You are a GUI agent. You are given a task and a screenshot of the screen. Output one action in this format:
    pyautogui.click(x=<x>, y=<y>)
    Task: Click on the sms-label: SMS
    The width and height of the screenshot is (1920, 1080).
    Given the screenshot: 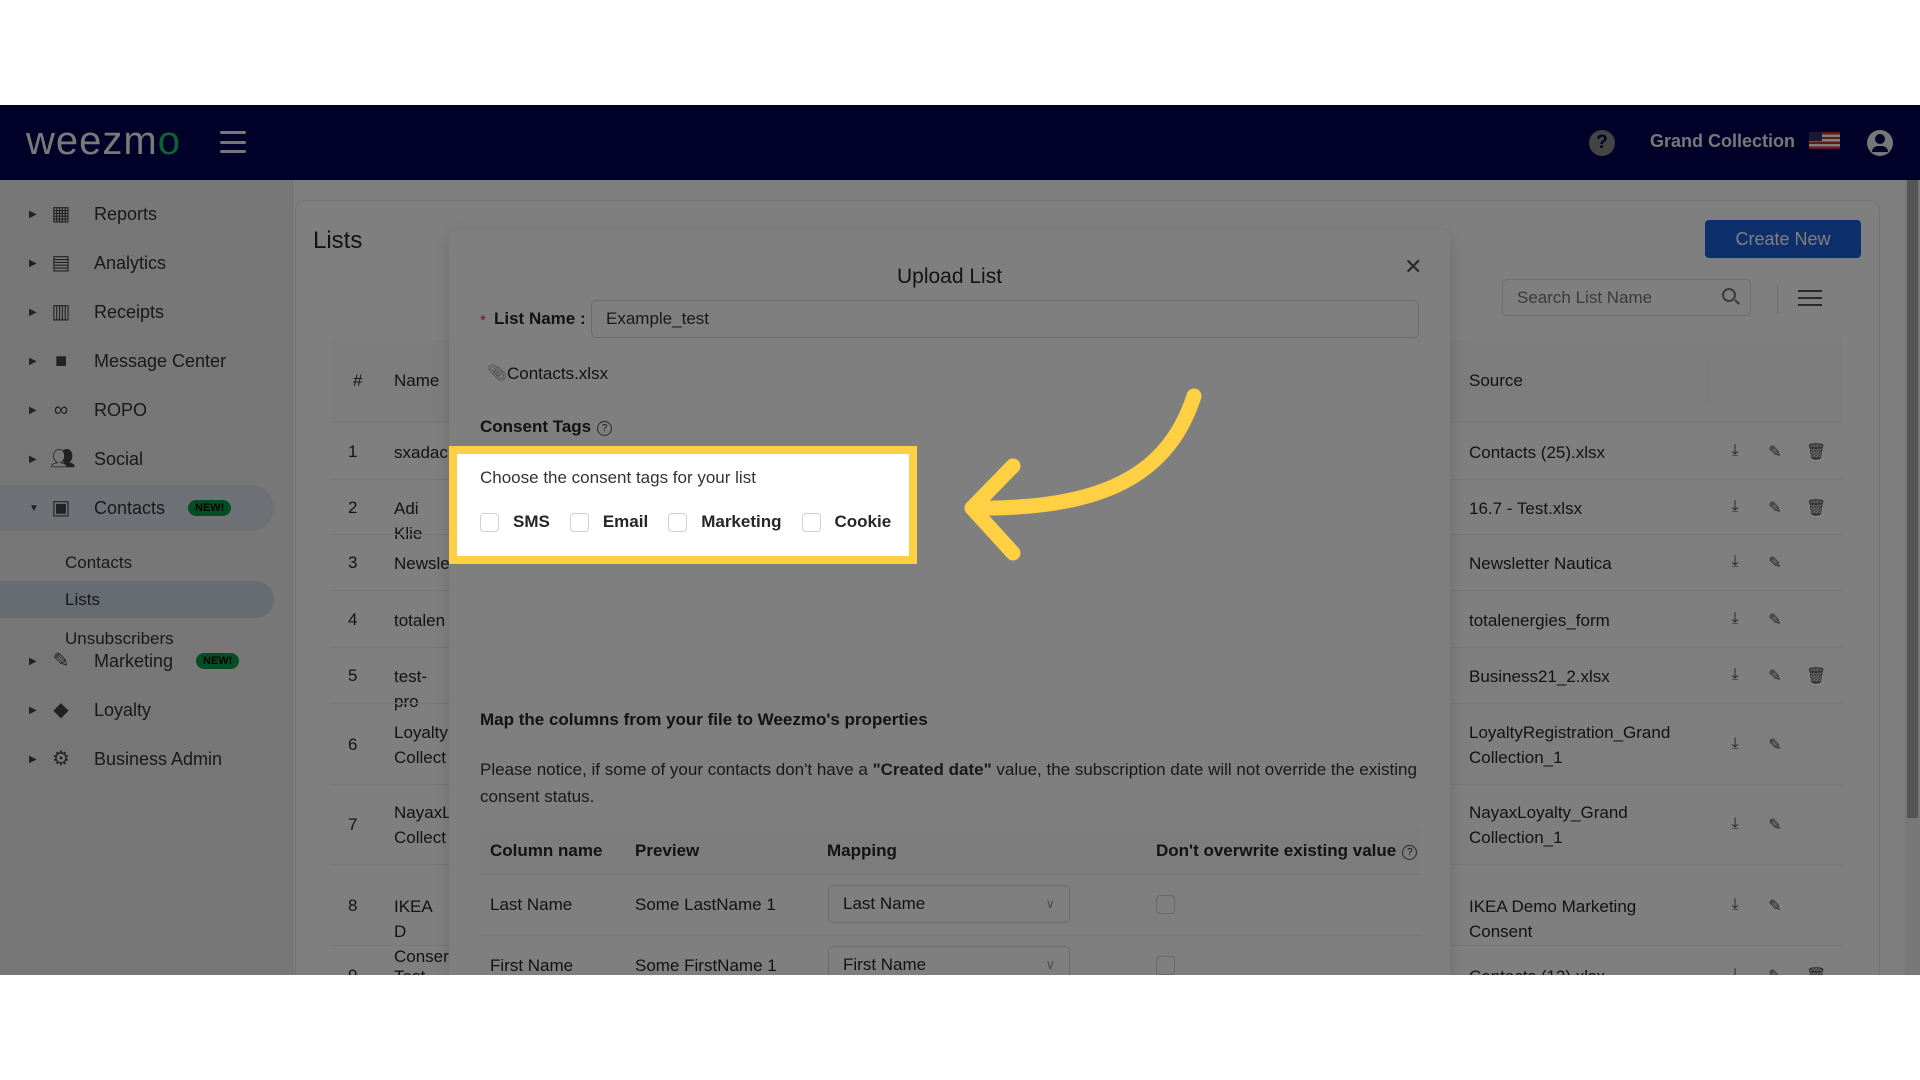 What is the action you would take?
    pyautogui.click(x=531, y=522)
    